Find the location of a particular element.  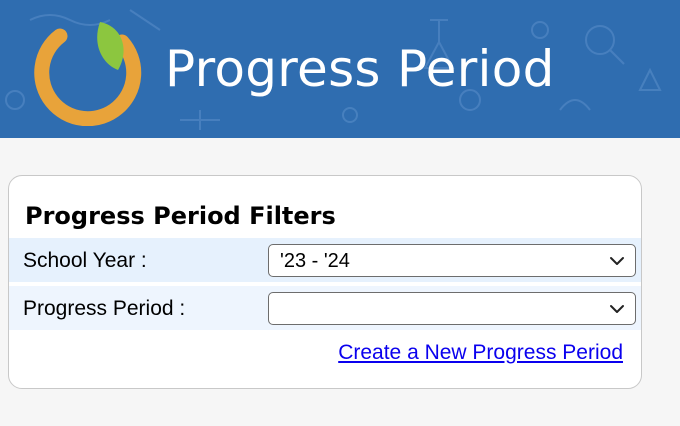

progress-period-row: Progress Period : is located at coordinates (325, 308).